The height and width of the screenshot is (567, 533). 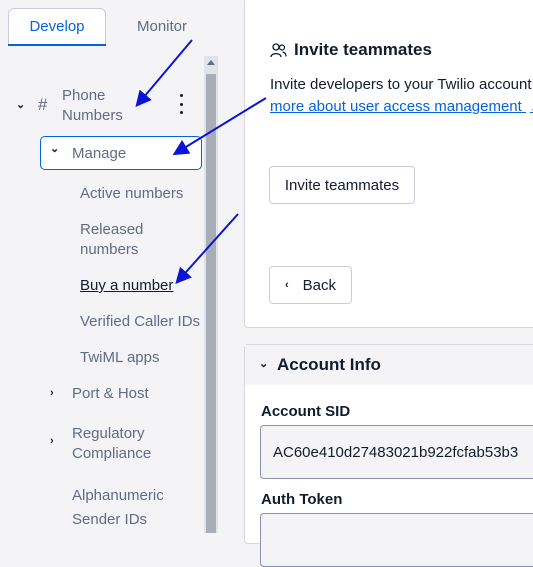 I want to click on tab-monitor: Monitor, so click(x=162, y=26).